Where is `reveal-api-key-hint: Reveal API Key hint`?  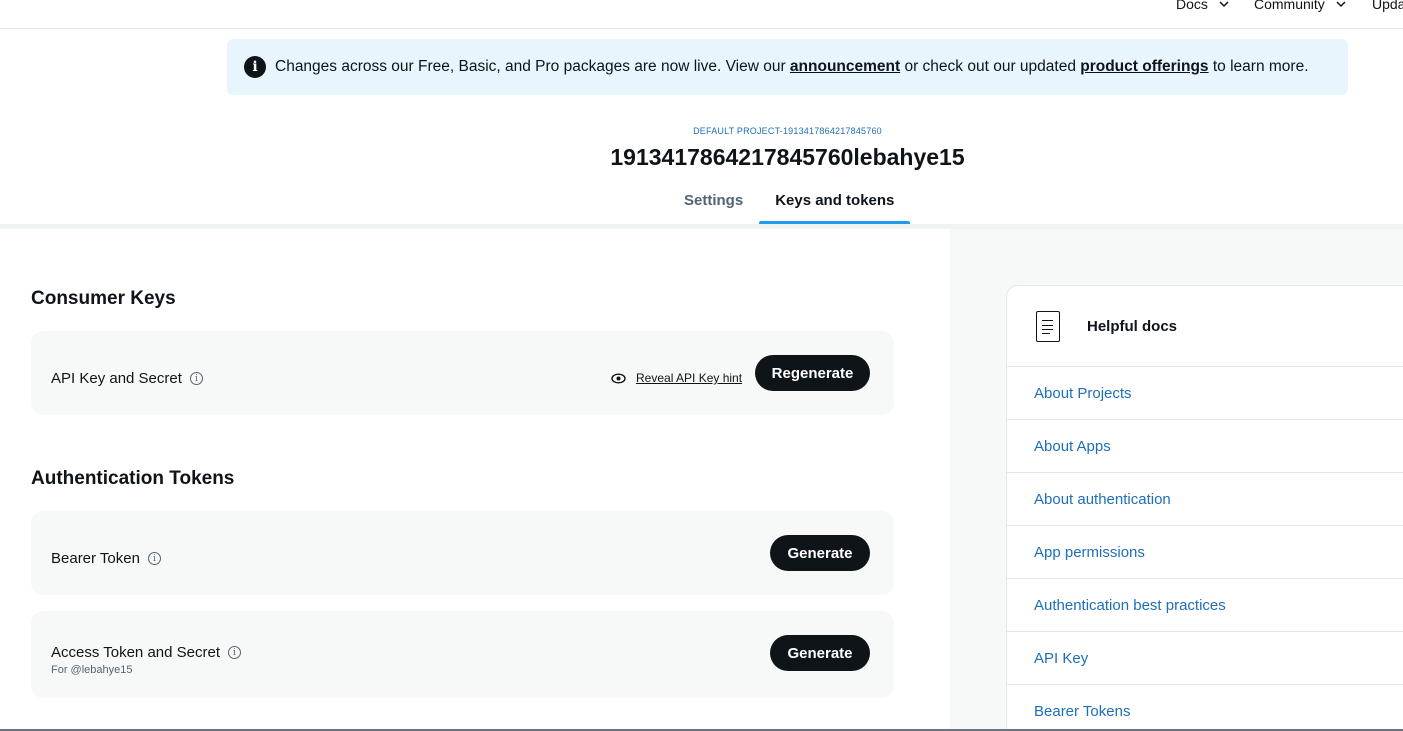
reveal-api-key-hint: Reveal API Key hint is located at coordinates (676, 378).